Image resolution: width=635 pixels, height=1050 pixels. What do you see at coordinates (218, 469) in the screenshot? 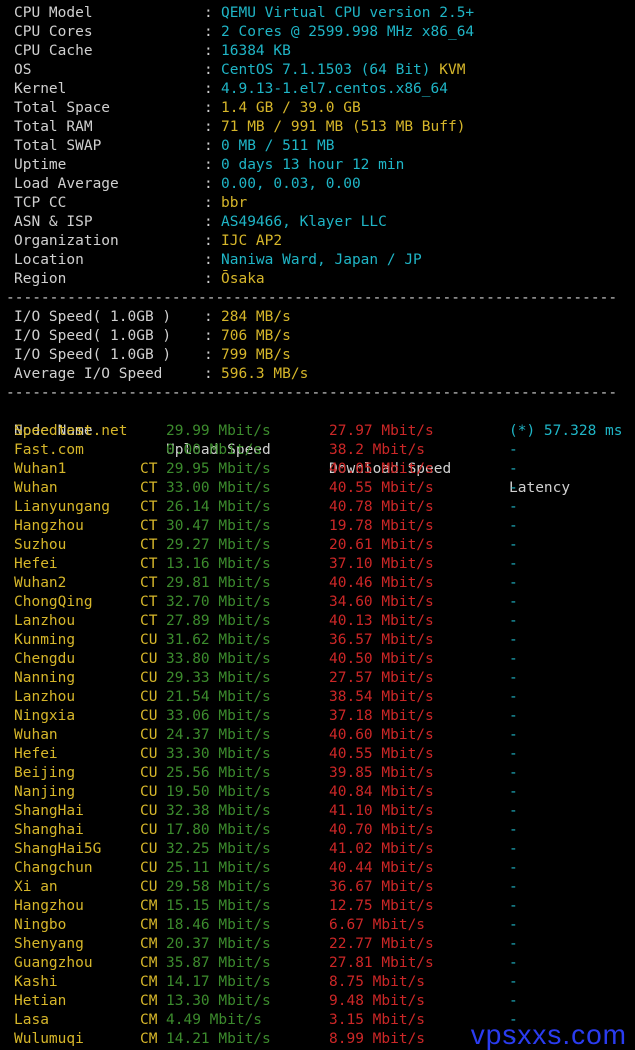
I see `upload-speed: 29.95 Mbit/s` at bounding box center [218, 469].